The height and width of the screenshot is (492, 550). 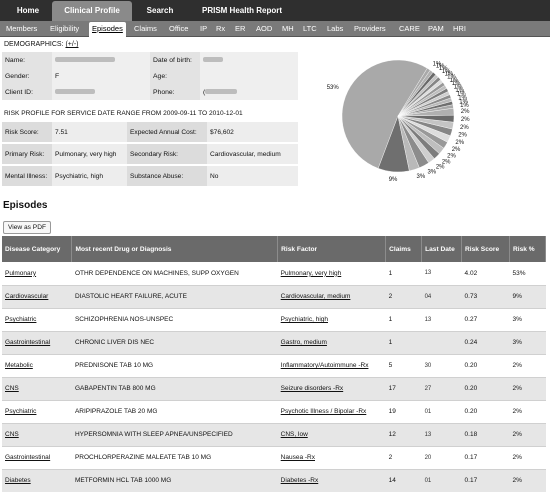 I want to click on drug-diagnosis-cell-text: PREDNISONE TAB 10 MG, so click(x=114, y=365).